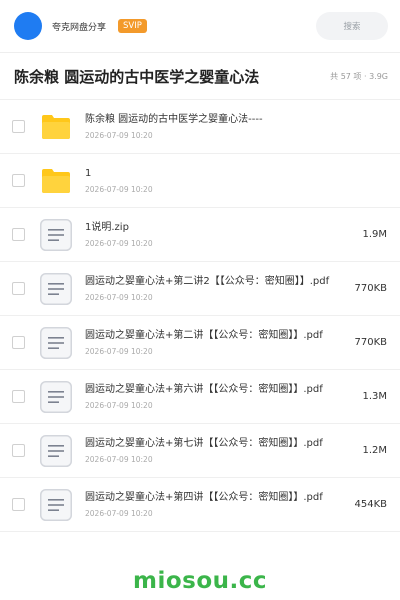  I want to click on file-size: 1.3M, so click(374, 396).